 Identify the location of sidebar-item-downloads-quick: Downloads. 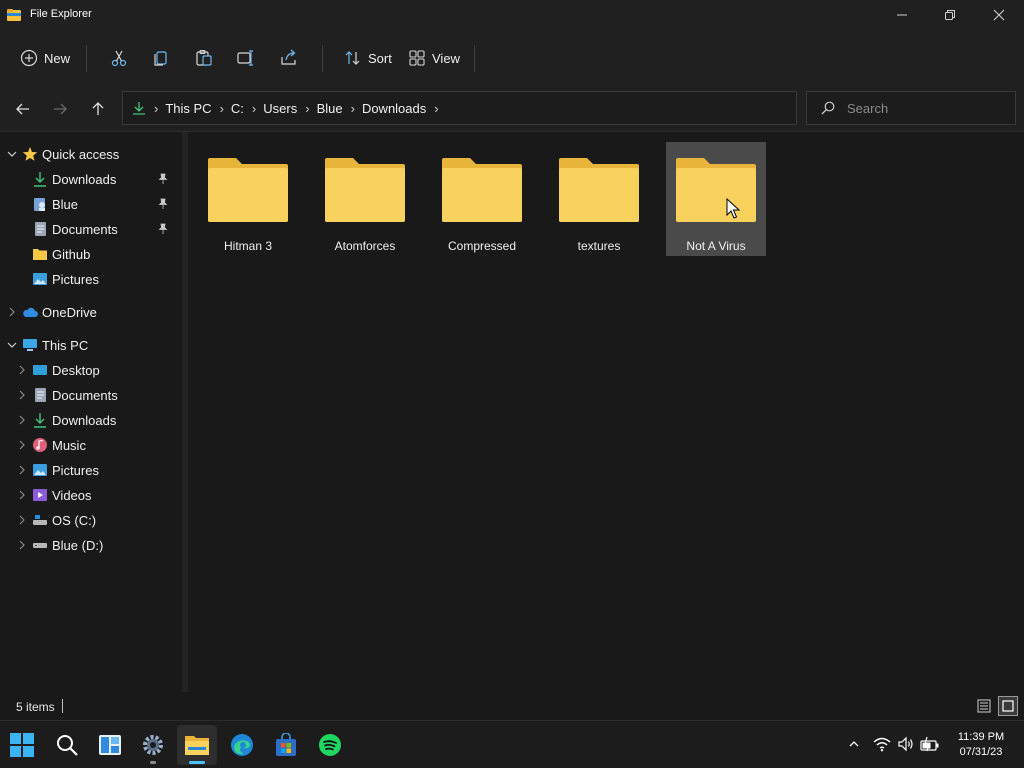
(91, 179).